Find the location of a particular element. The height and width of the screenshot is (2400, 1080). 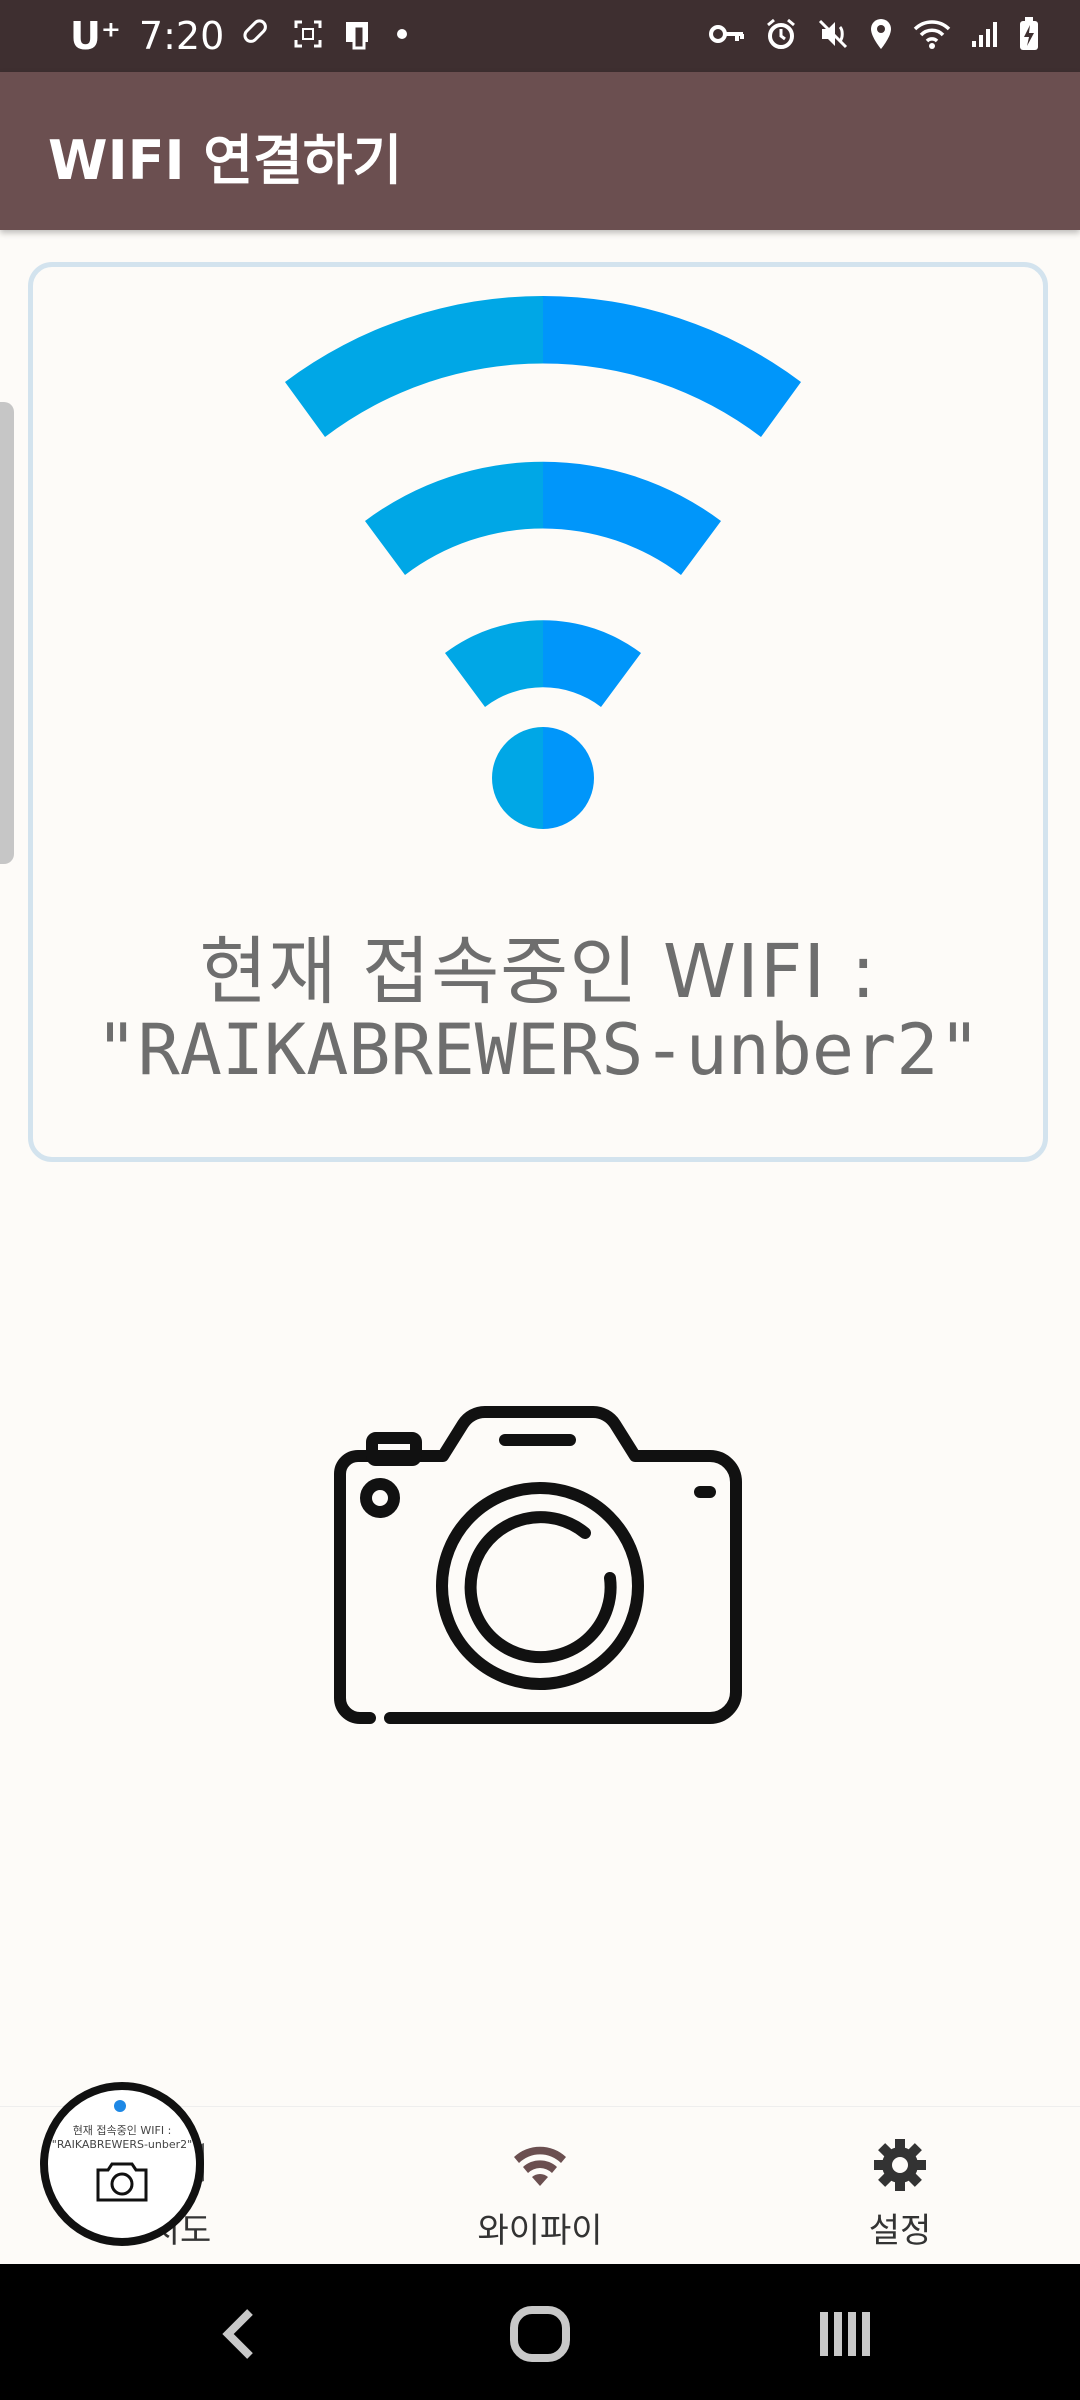

link-icon is located at coordinates (258, 36).